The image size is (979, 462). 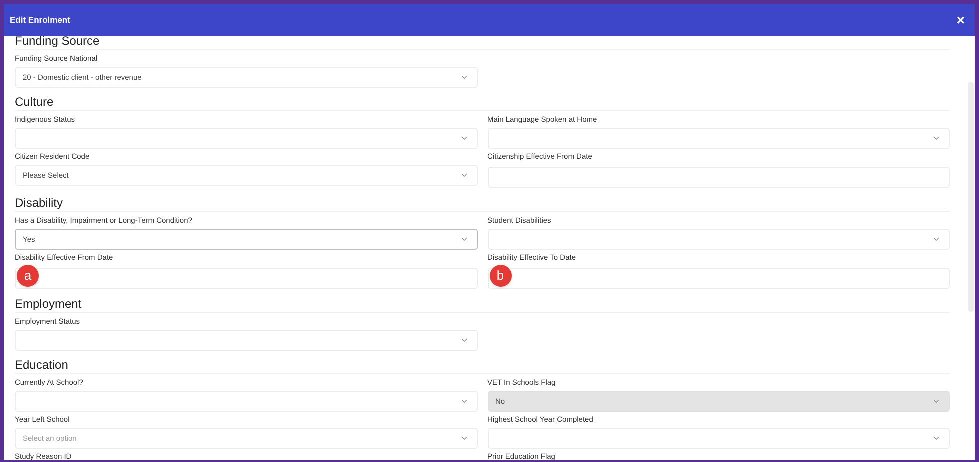 What do you see at coordinates (482, 204) in the screenshot?
I see `section-heading: Disability` at bounding box center [482, 204].